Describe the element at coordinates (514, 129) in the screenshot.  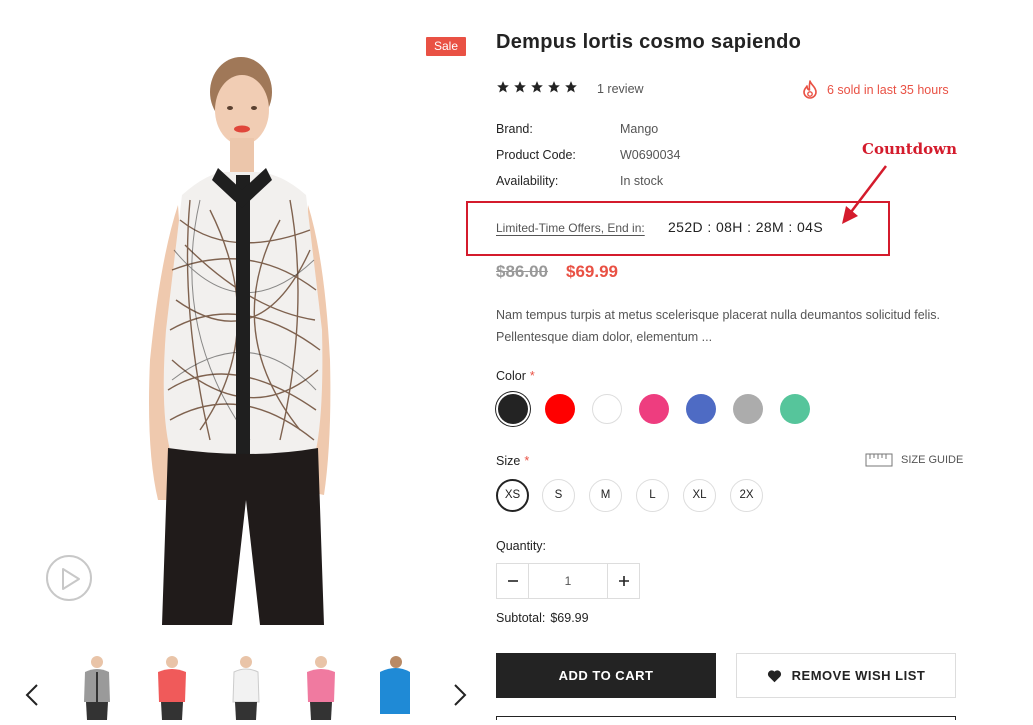
I see `brand-label: Brand:` at that location.